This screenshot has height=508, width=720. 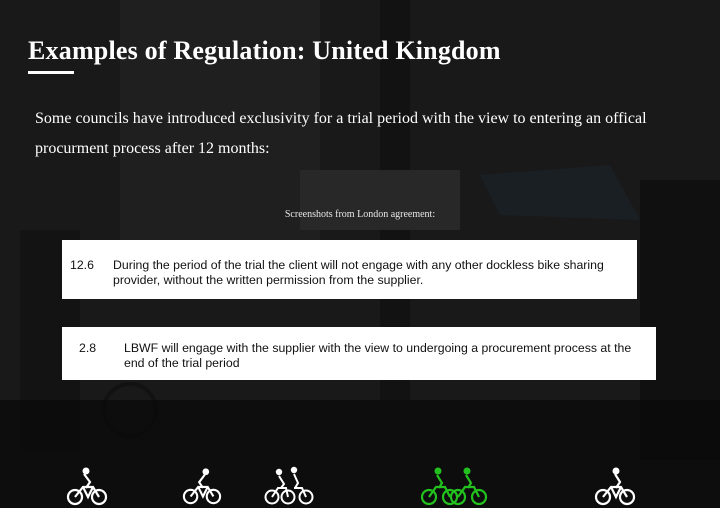 What do you see at coordinates (454, 486) in the screenshot?
I see `pair-cyclists-icon-active` at bounding box center [454, 486].